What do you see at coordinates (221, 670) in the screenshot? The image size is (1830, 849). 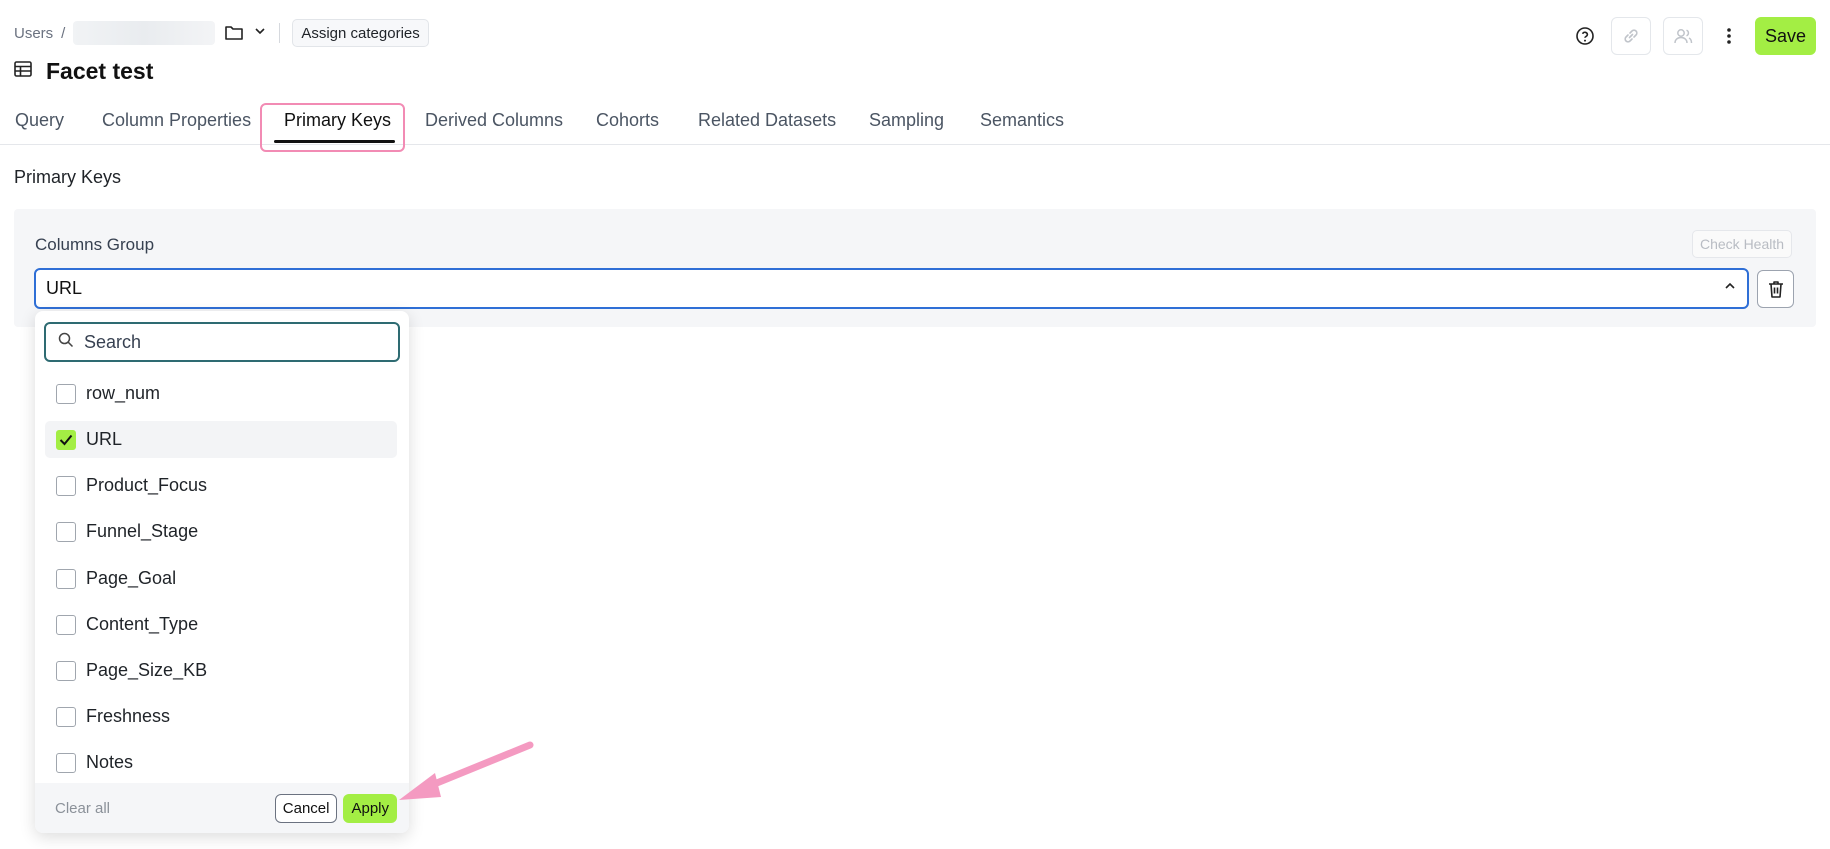 I see `option-page-size-kb: Page_Size_KB` at bounding box center [221, 670].